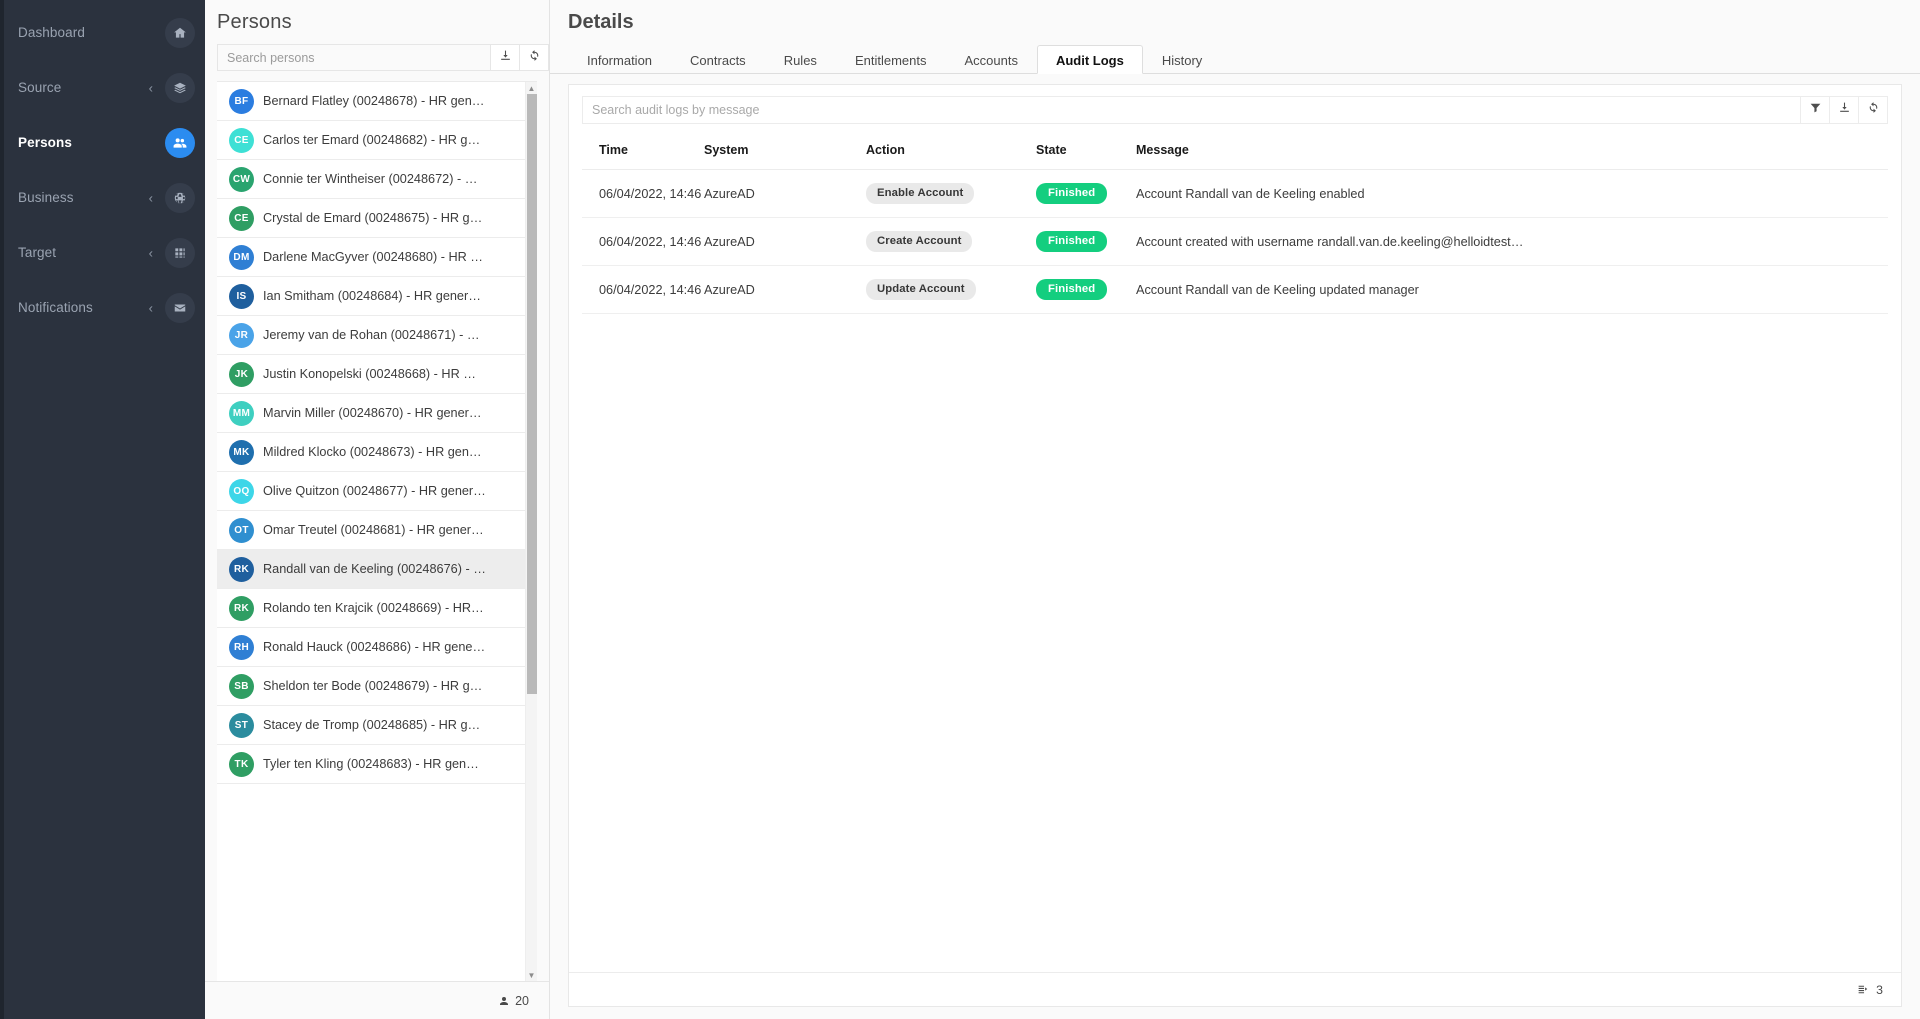 The width and height of the screenshot is (1920, 1019). What do you see at coordinates (532, 88) in the screenshot?
I see `scroll-up-arrow-icon: ▲` at bounding box center [532, 88].